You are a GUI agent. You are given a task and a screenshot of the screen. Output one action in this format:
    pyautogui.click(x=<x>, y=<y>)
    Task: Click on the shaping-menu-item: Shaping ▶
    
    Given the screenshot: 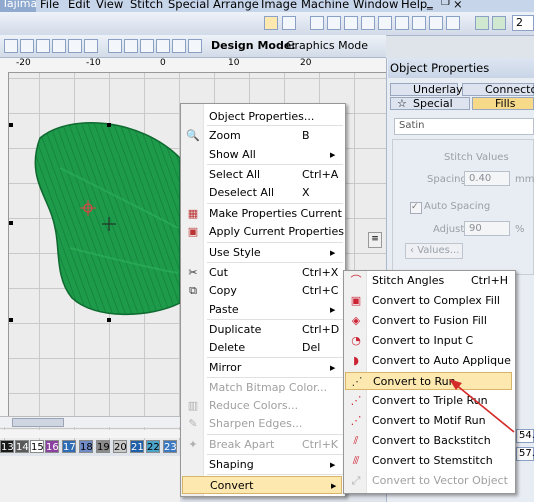 What is the action you would take?
    pyautogui.click(x=262, y=465)
    